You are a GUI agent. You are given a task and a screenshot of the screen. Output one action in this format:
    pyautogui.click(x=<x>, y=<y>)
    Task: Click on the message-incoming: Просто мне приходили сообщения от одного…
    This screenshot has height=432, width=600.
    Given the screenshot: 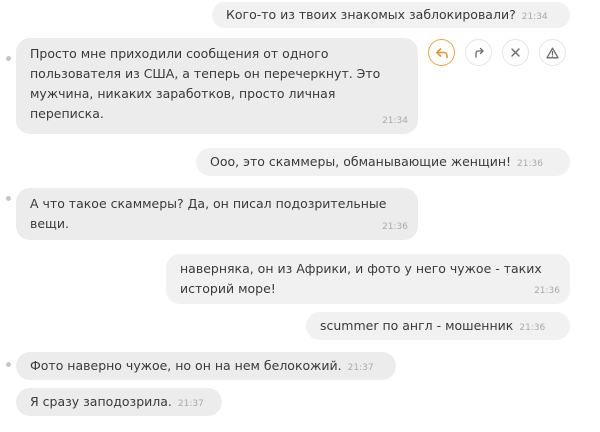 What is the action you would take?
    pyautogui.click(x=217, y=86)
    